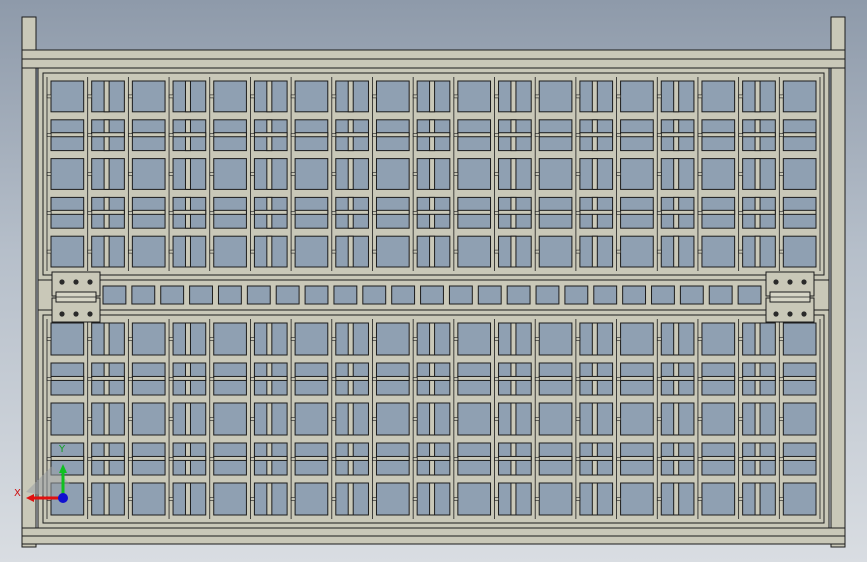  Describe the element at coordinates (63, 498) in the screenshot. I see `z-axis-dot` at that location.